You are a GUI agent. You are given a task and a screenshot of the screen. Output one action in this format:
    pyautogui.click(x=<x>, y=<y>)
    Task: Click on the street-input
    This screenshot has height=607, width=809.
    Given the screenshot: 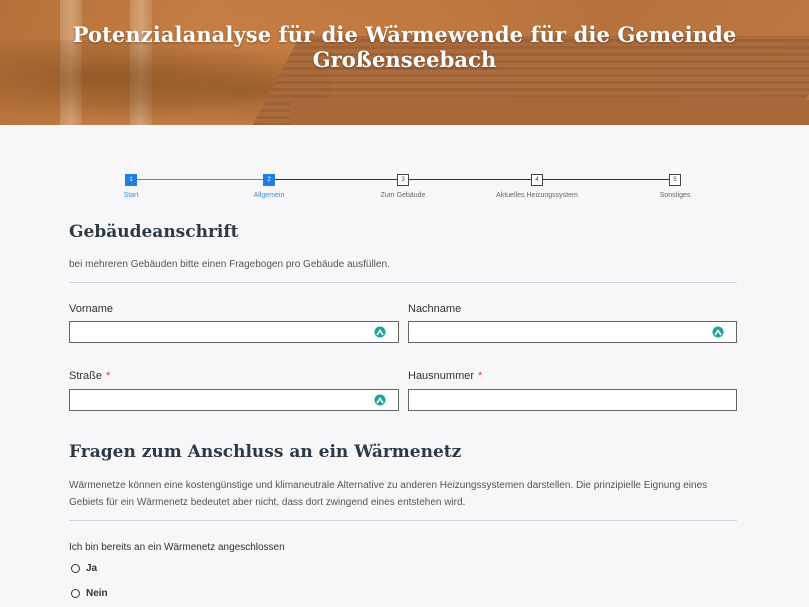 What is the action you would take?
    pyautogui.click(x=234, y=400)
    